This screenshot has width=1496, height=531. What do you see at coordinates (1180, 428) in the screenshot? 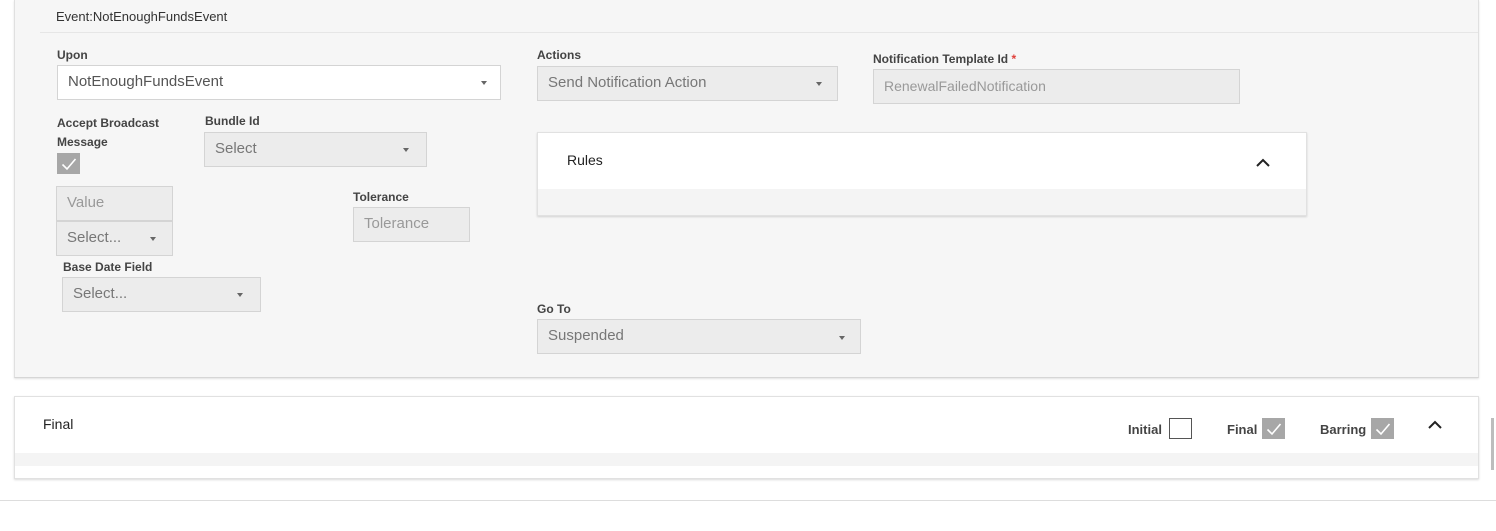
I see `initial-checkbox` at bounding box center [1180, 428].